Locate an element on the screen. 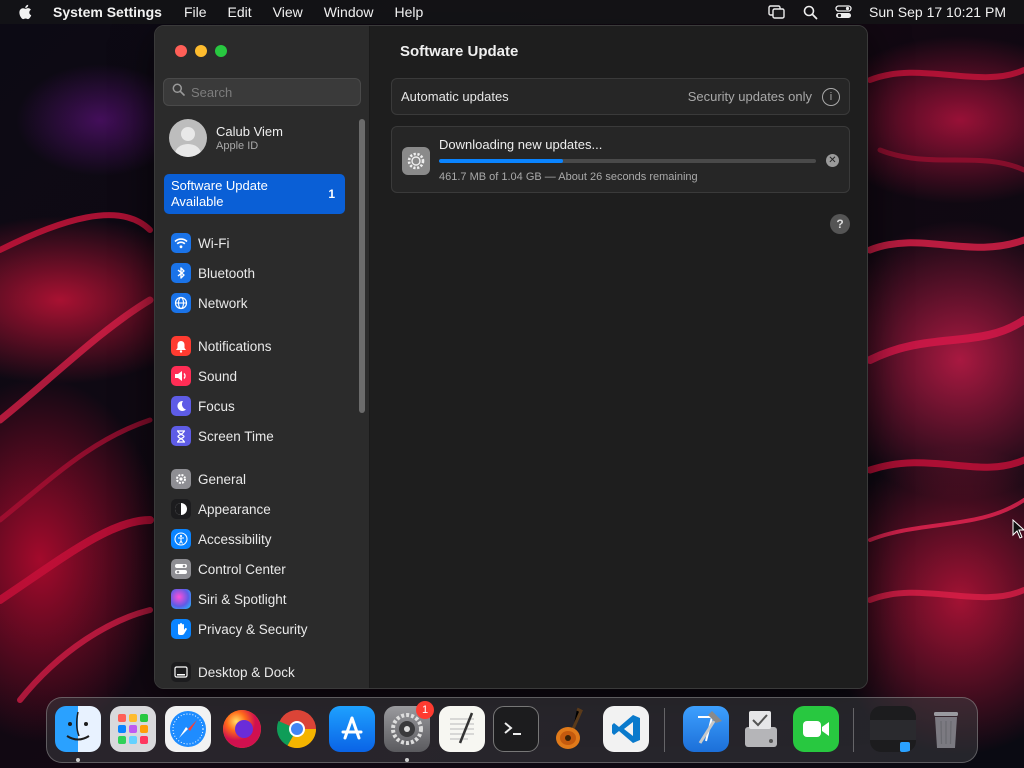 This screenshot has width=1024, height=768. dock-disk-utility-icon is located at coordinates (761, 729).